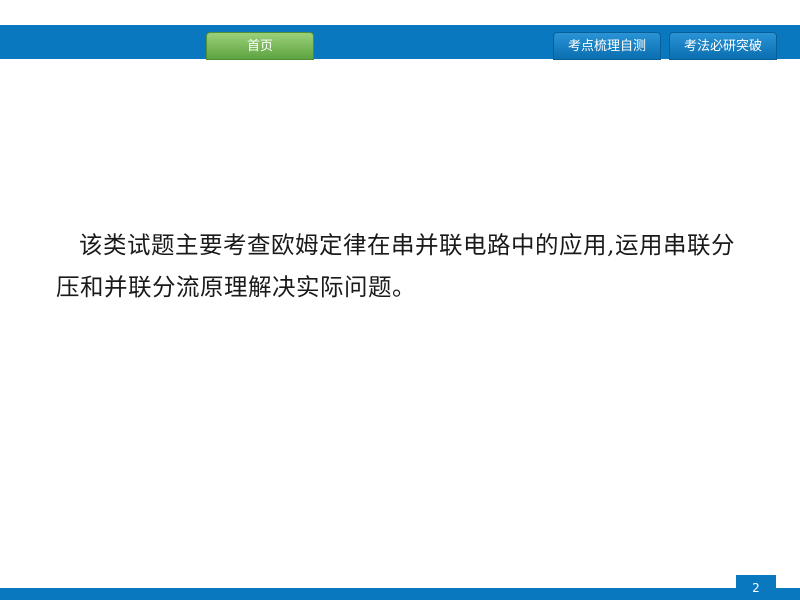 The height and width of the screenshot is (602, 800). What do you see at coordinates (723, 46) in the screenshot?
I see `method-breakthrough-tab: 考法必研突破` at bounding box center [723, 46].